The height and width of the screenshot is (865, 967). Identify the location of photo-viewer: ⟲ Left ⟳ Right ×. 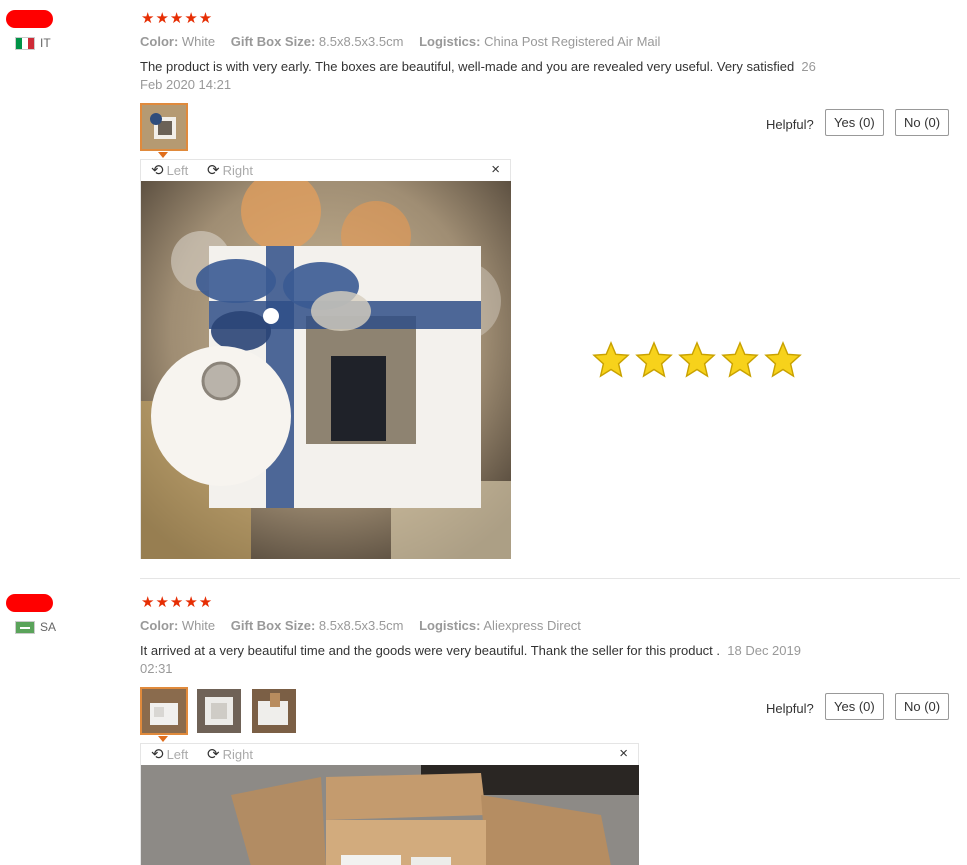
(389, 804).